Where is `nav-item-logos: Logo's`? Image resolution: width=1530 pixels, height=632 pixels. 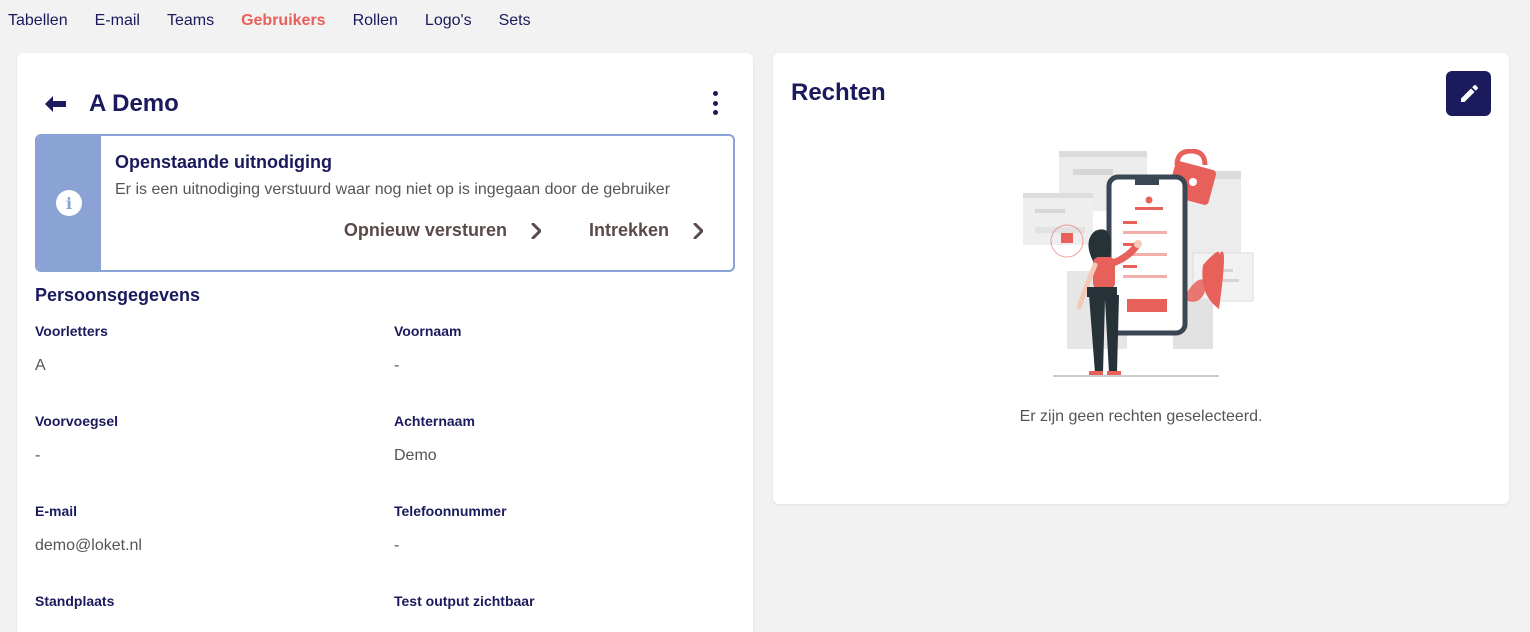
nav-item-logos: Logo's is located at coordinates (448, 21).